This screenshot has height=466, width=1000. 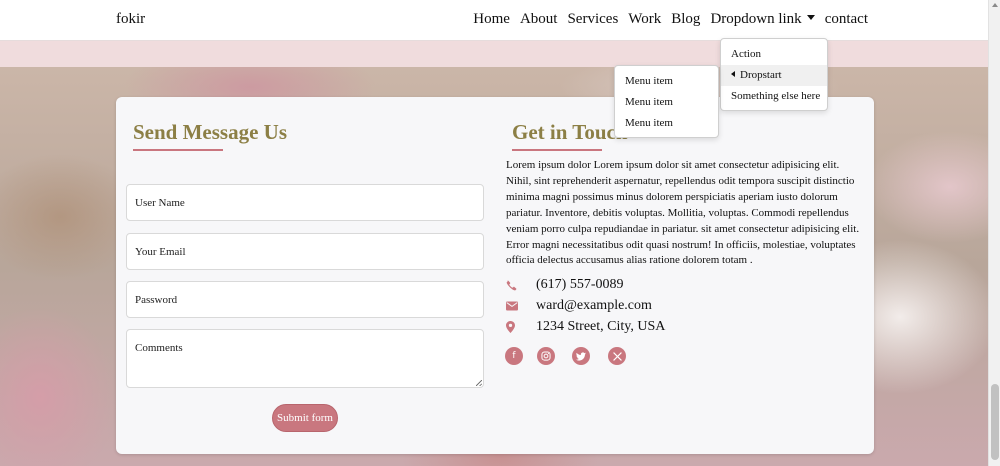 I want to click on dropdown-item-something-else: Something else here, so click(x=774, y=96).